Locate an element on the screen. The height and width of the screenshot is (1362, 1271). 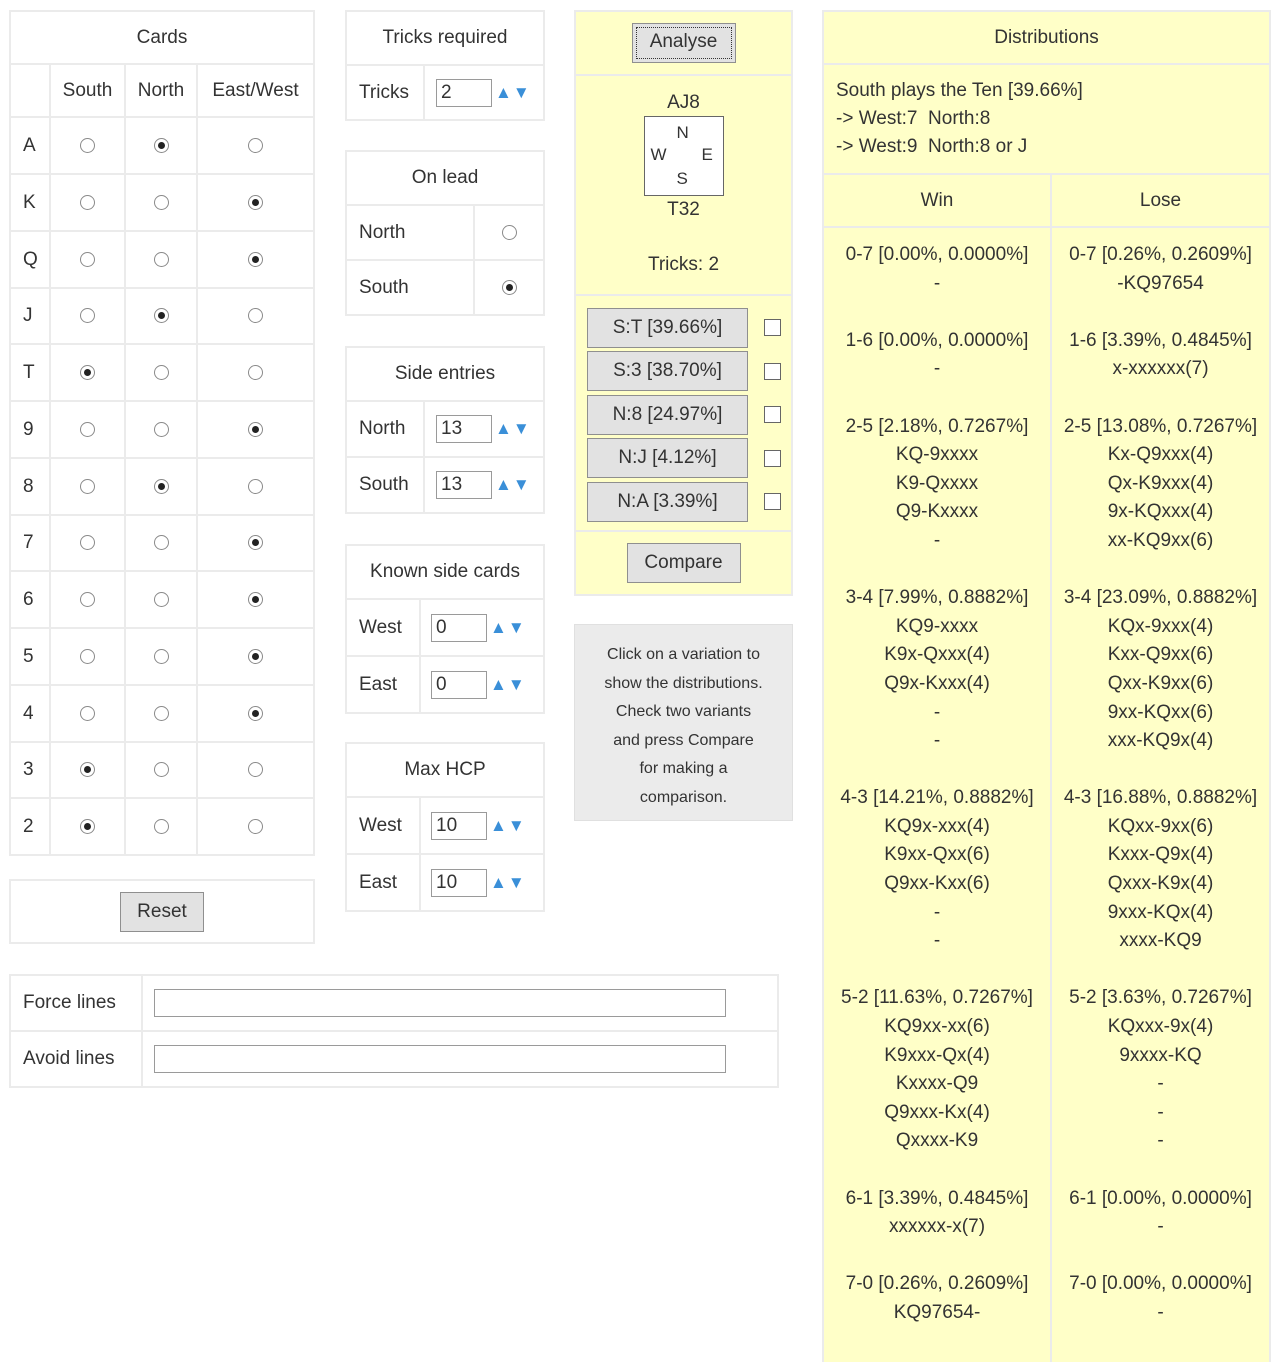
lose-group: 7-0 [0.00%, 0.0000%] - is located at coordinates (1160, 1298).